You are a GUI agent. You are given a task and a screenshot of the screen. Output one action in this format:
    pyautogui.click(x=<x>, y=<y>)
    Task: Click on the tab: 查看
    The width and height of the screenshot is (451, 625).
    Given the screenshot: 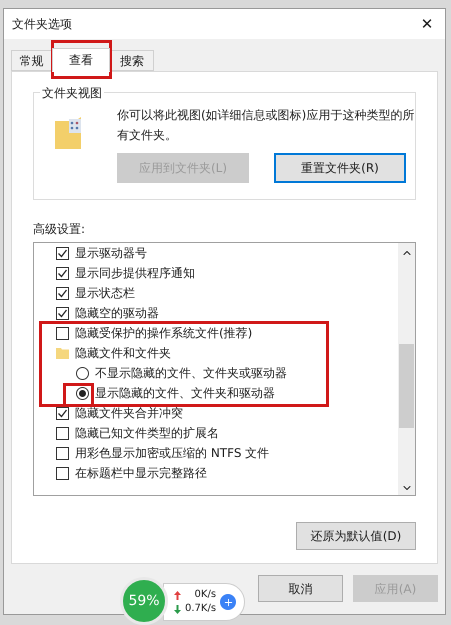 What is the action you would take?
    pyautogui.click(x=81, y=60)
    